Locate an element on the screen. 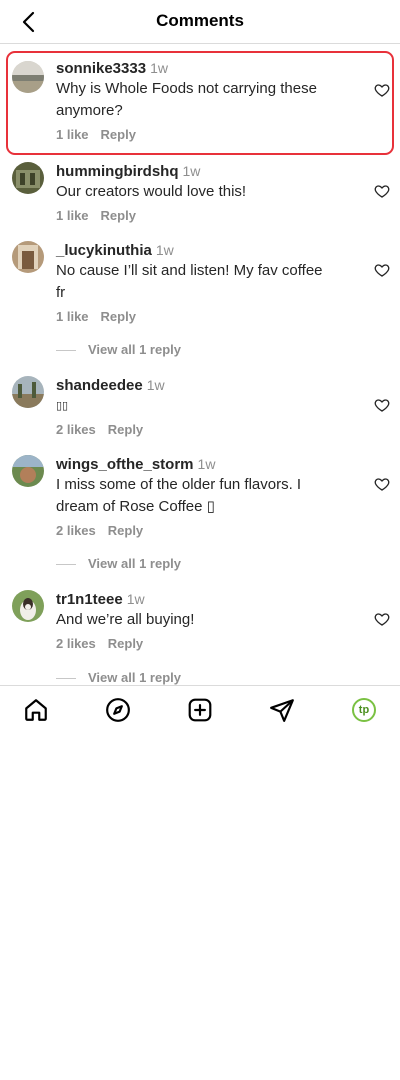  header-bar: Comments is located at coordinates (200, 22).